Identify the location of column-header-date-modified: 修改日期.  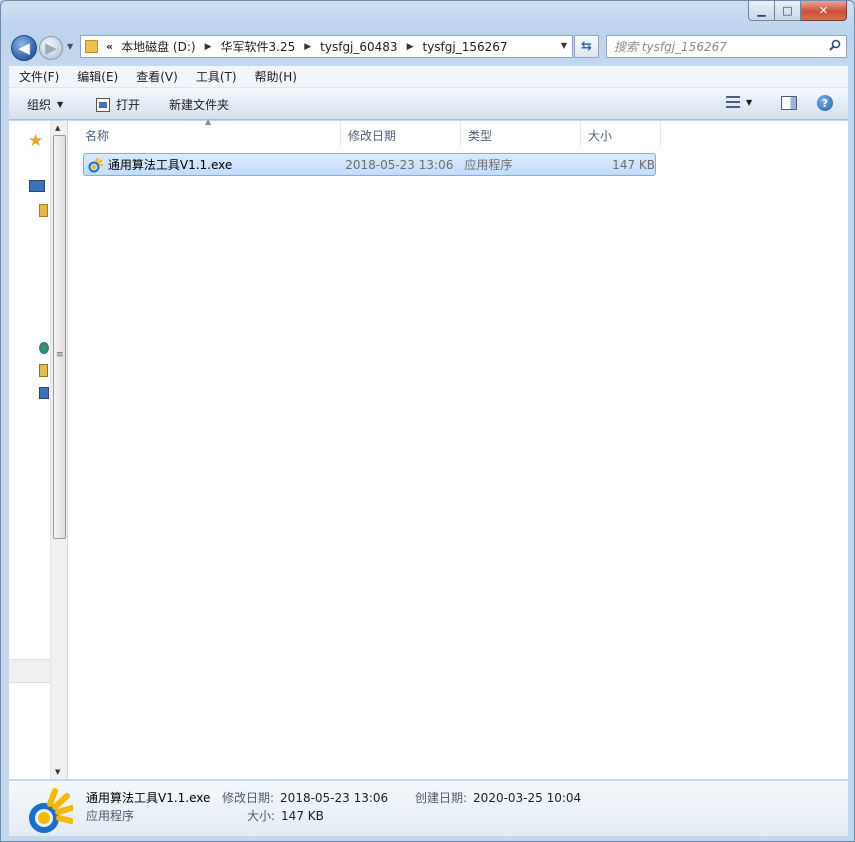
(401, 134).